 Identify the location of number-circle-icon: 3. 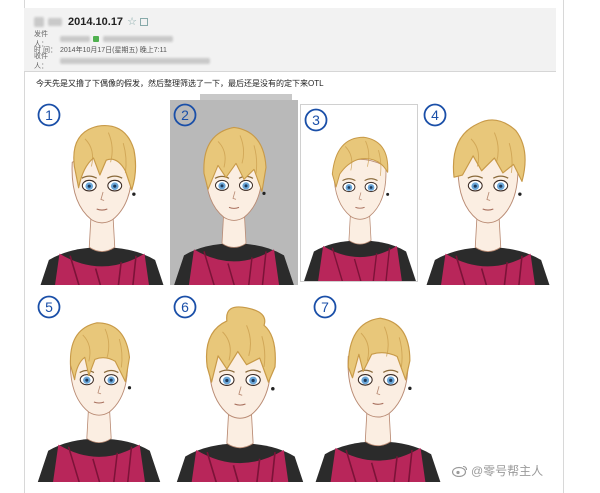
(316, 120).